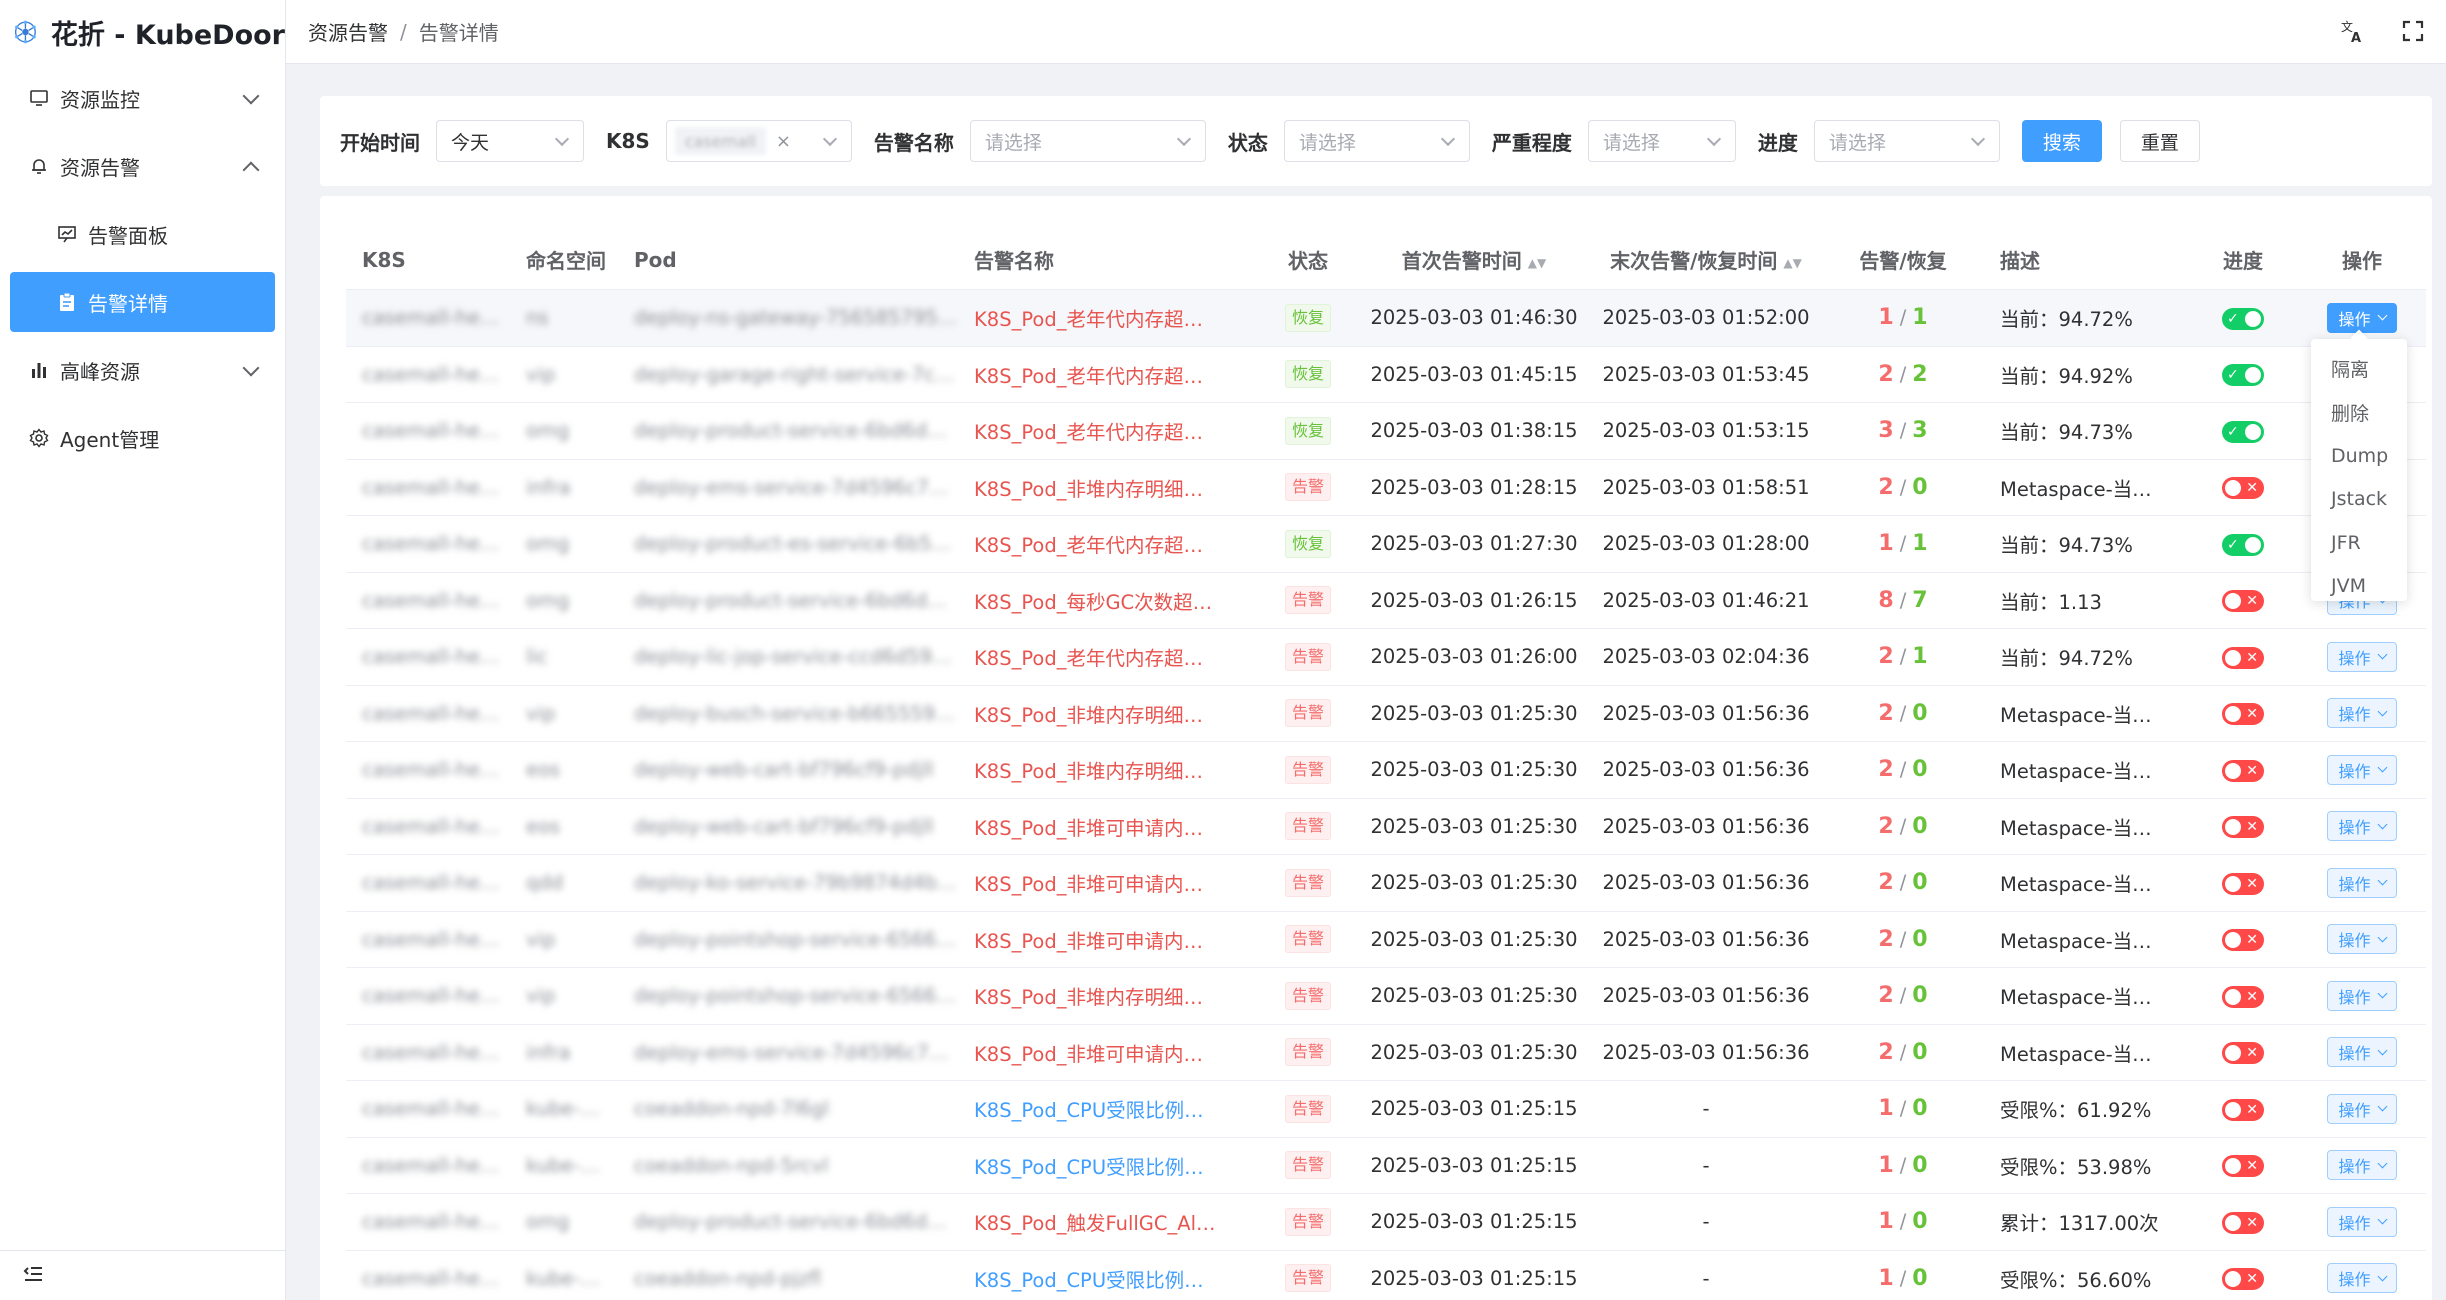  Describe the element at coordinates (1376, 141) in the screenshot. I see `status-select: 请选择` at that location.